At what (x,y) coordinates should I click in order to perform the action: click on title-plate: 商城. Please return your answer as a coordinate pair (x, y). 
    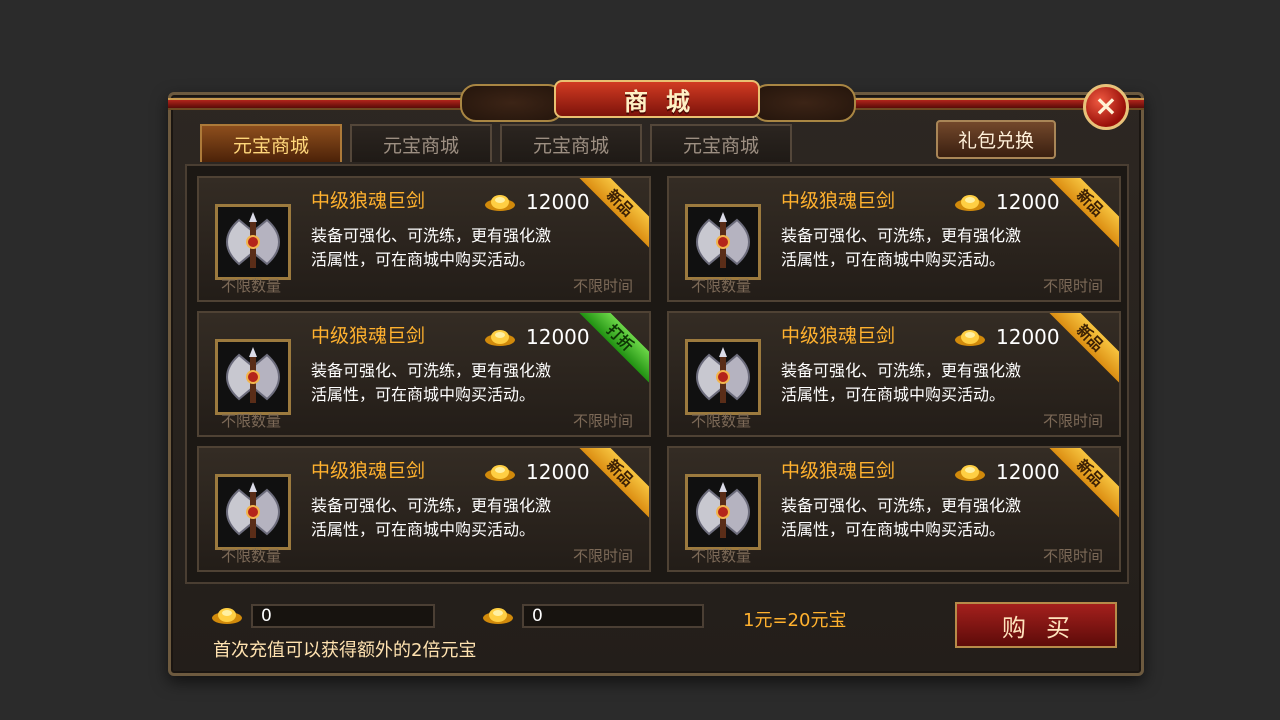
    Looking at the image, I should click on (657, 99).